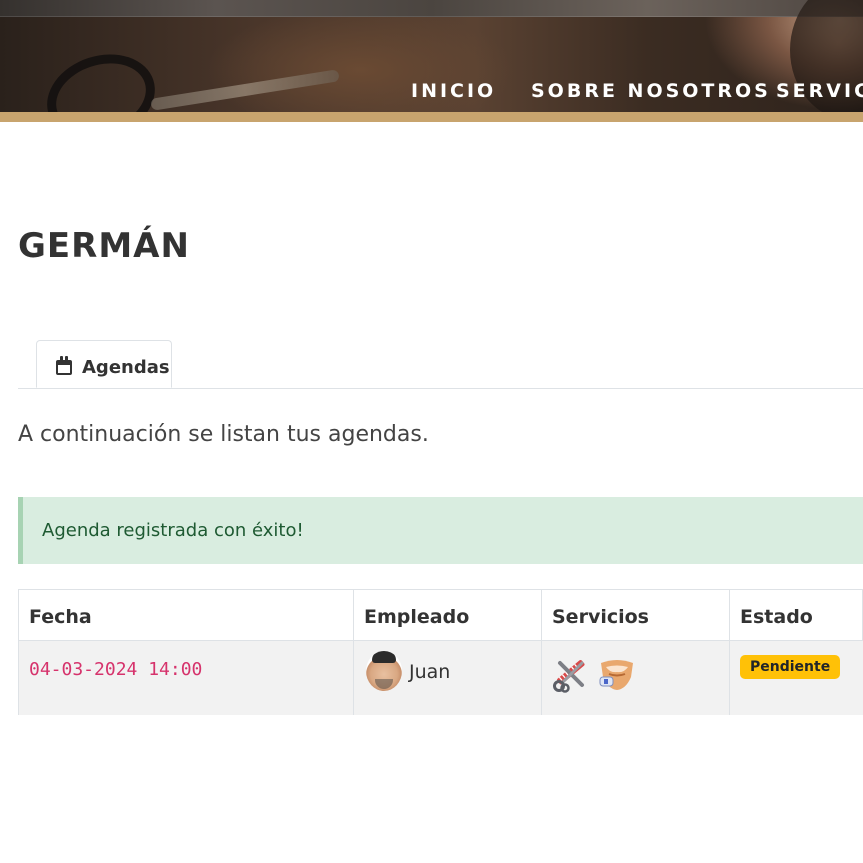 The image size is (863, 863). Describe the element at coordinates (651, 91) in the screenshot. I see `nav-item-sobre-nosotros: SOBRE NOSOTROS` at that location.